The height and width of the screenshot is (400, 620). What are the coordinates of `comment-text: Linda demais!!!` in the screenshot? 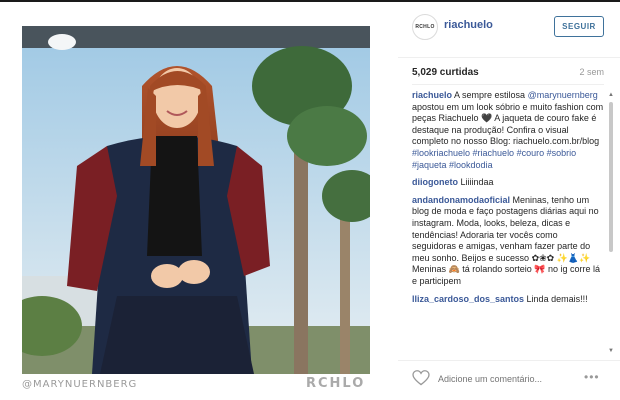 It's located at (556, 298).